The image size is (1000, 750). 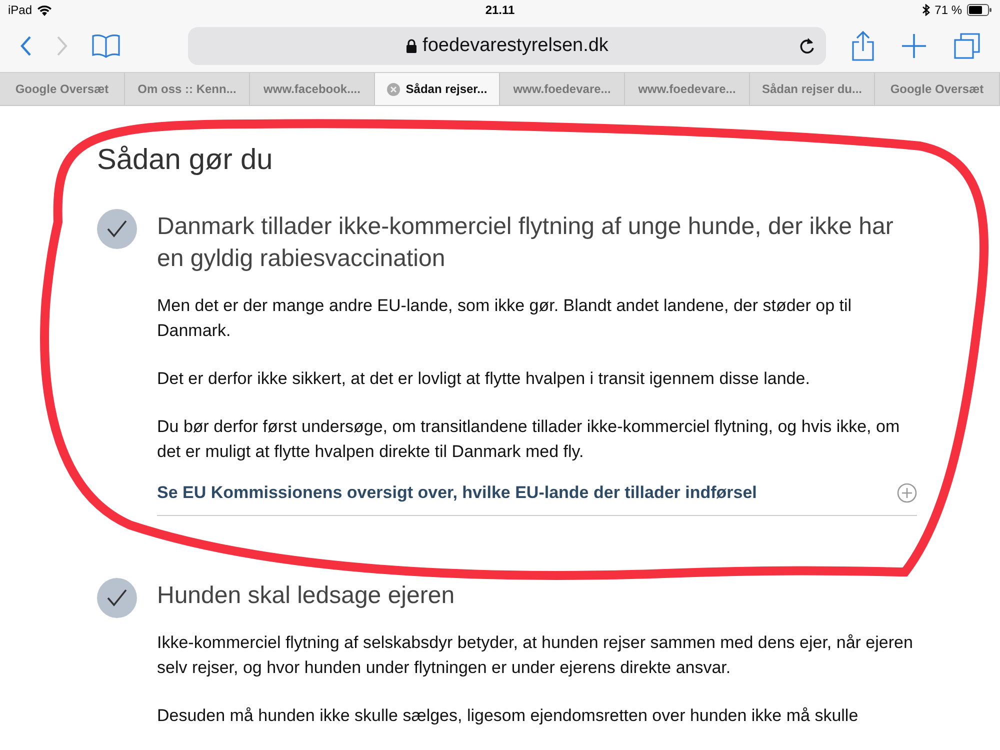 What do you see at coordinates (926, 10) in the screenshot?
I see `bluetooth-icon` at bounding box center [926, 10].